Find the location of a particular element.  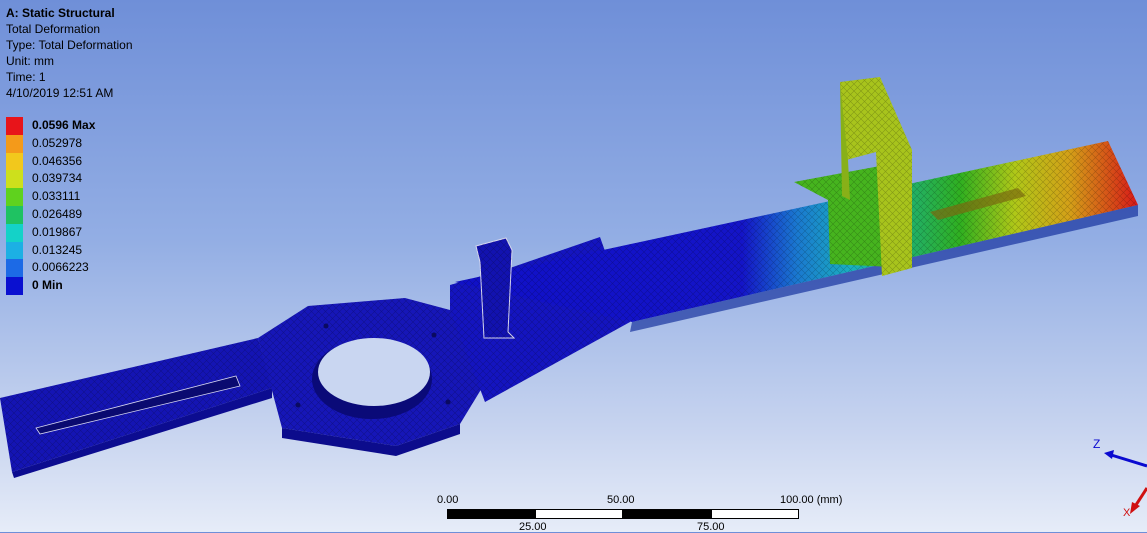

z-axis-arrow is located at coordinates (1127, 460).